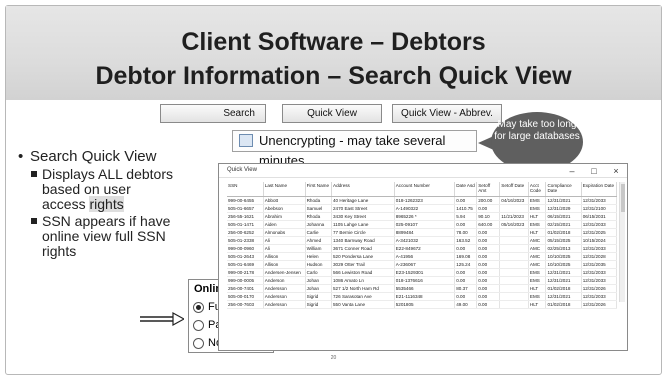 The width and height of the screenshot is (667, 380). Describe the element at coordinates (319, 296) in the screenshot. I see `table-cell: Sigrid` at that location.